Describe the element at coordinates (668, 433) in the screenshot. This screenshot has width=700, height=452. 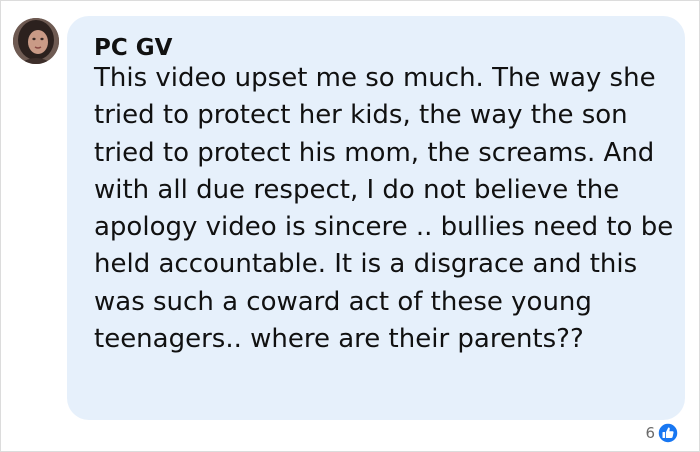
I see `like-thumbs-up-icon` at that location.